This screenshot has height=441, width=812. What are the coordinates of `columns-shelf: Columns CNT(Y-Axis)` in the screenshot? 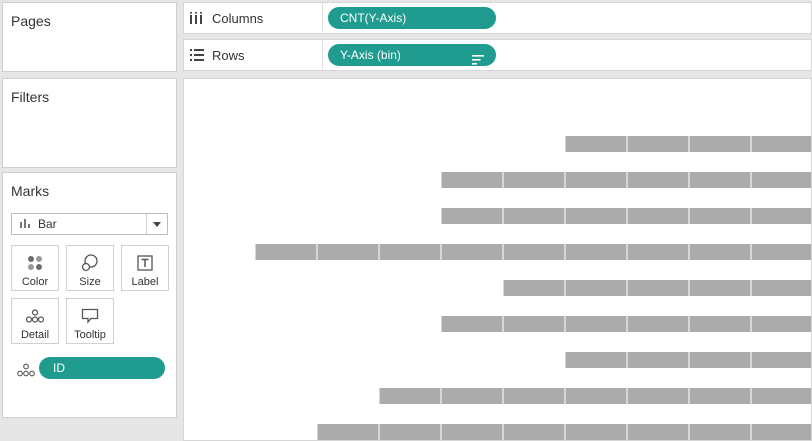 It's located at (497, 18).